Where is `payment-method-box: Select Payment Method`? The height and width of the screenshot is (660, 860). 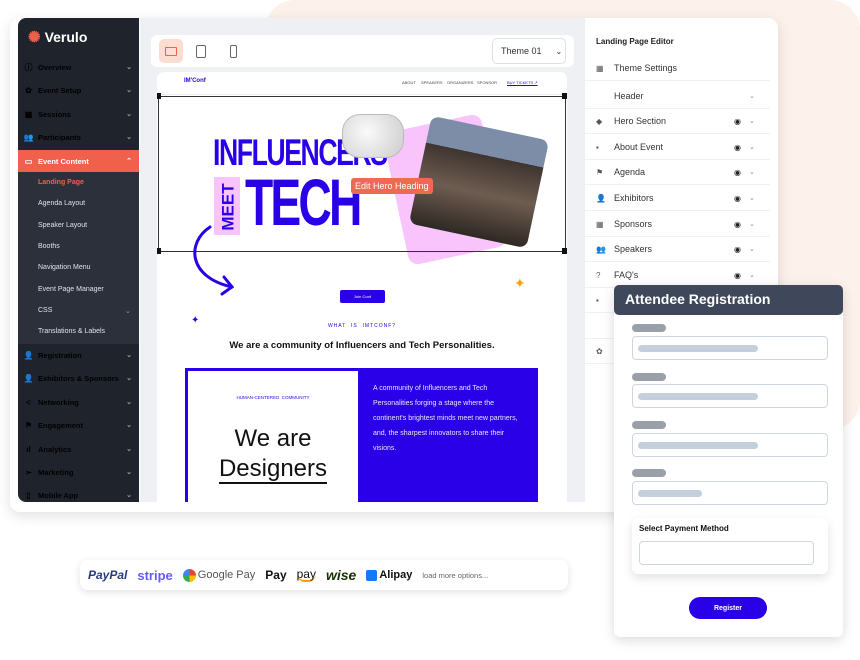
payment-method-box: Select Payment Method is located at coordinates (730, 546).